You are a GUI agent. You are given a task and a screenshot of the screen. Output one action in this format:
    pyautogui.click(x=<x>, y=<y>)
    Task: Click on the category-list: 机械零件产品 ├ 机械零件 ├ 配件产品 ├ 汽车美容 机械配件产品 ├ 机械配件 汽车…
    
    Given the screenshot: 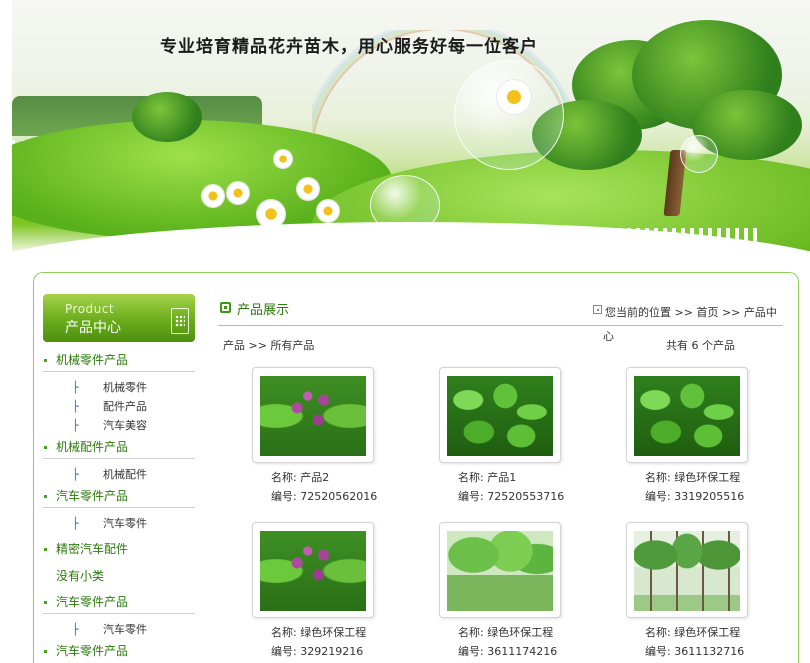 What is the action you would take?
    pyautogui.click(x=119, y=505)
    